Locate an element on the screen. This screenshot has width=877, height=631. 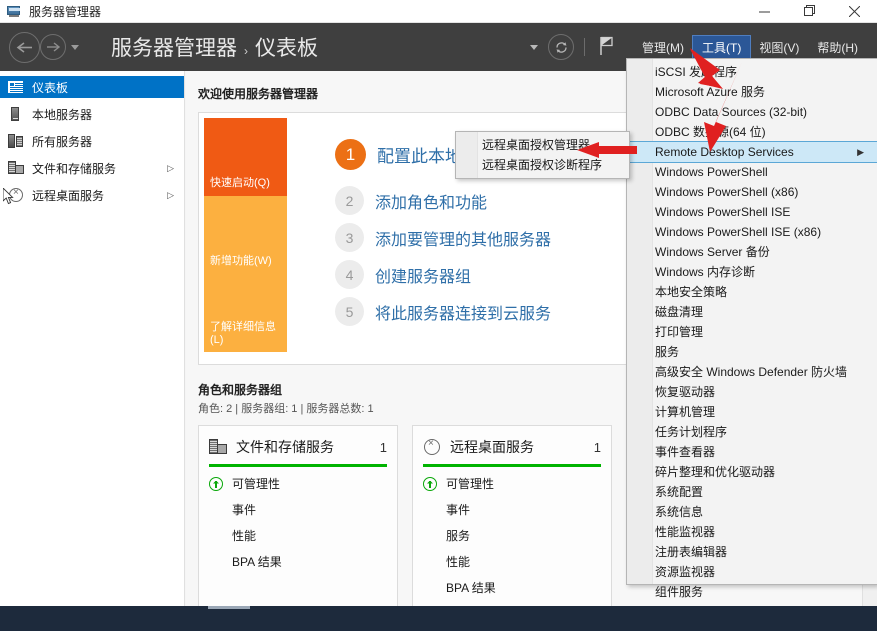
step-number: 2 is located at coordinates (349, 200).